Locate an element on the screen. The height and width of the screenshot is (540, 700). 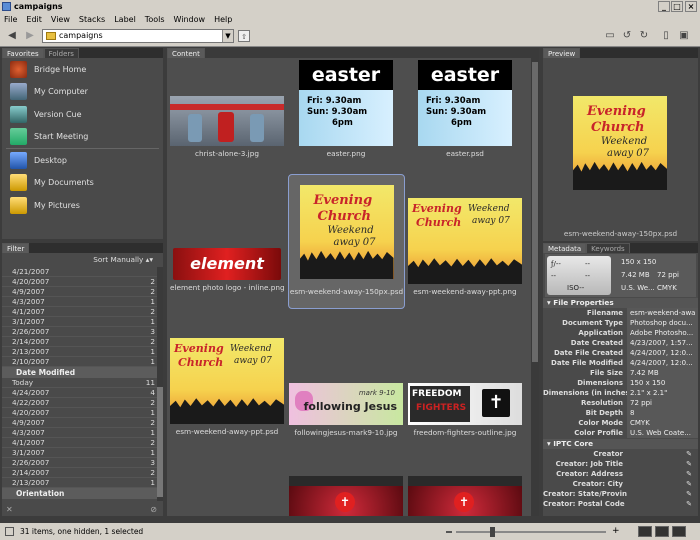
menu-view: View is located at coordinates (60, 19).